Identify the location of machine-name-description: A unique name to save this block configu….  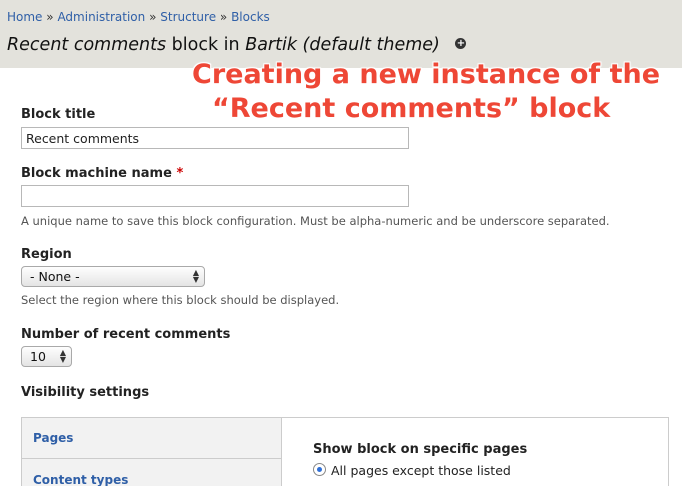
(315, 221).